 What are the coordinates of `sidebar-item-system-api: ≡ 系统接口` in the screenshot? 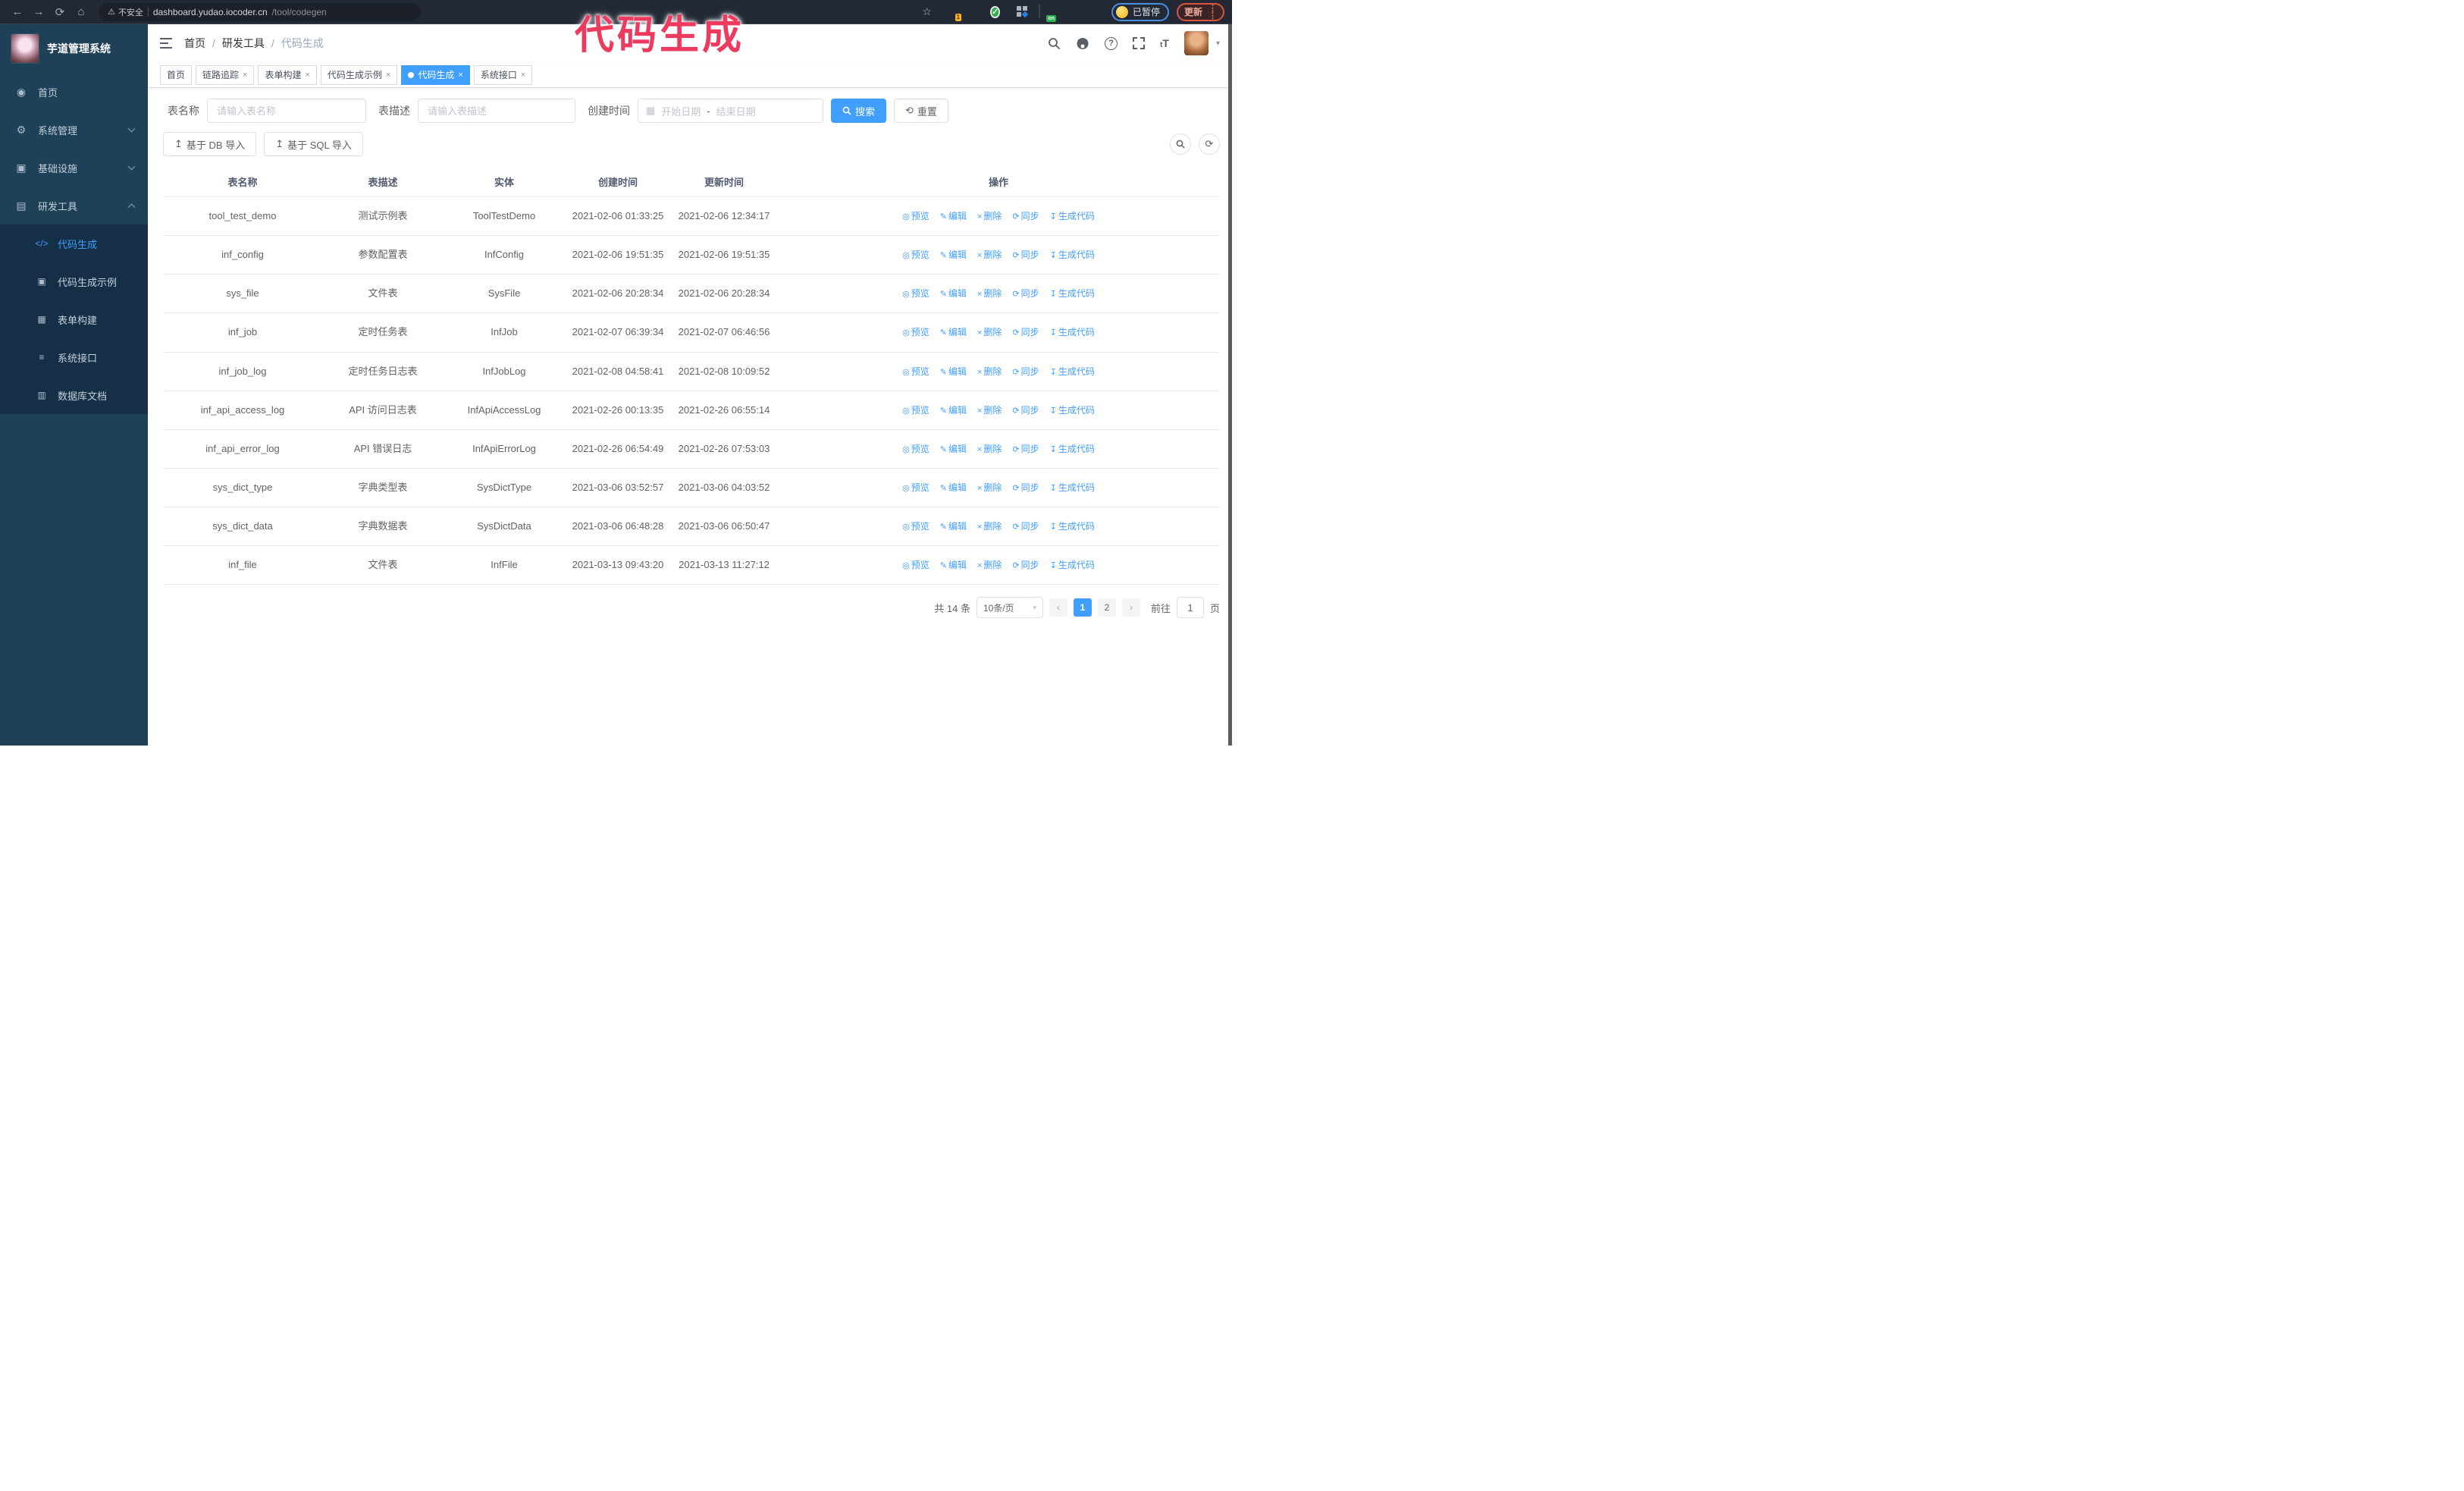 It's located at (74, 357).